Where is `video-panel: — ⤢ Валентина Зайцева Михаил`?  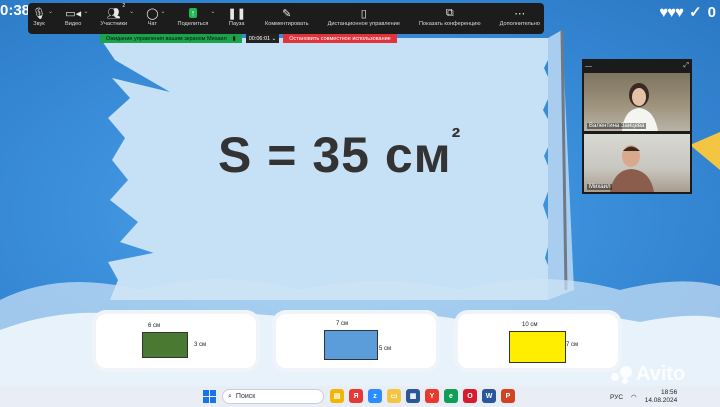 video-panel: — ⤢ Валентина Зайцева Михаил is located at coordinates (637, 126).